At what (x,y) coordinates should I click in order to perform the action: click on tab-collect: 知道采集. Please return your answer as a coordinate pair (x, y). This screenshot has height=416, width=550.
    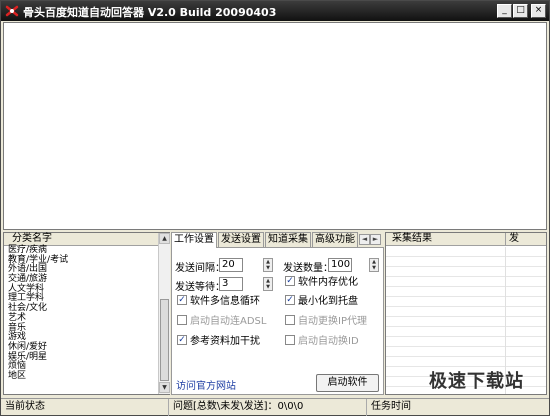
    Looking at the image, I should click on (288, 239).